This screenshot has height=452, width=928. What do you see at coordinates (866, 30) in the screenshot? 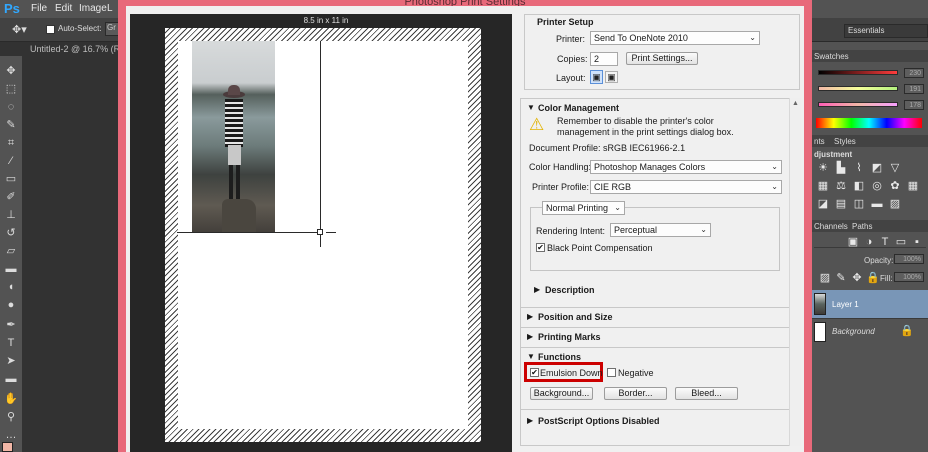
I see `workspace-switcher: Essentials` at bounding box center [866, 30].